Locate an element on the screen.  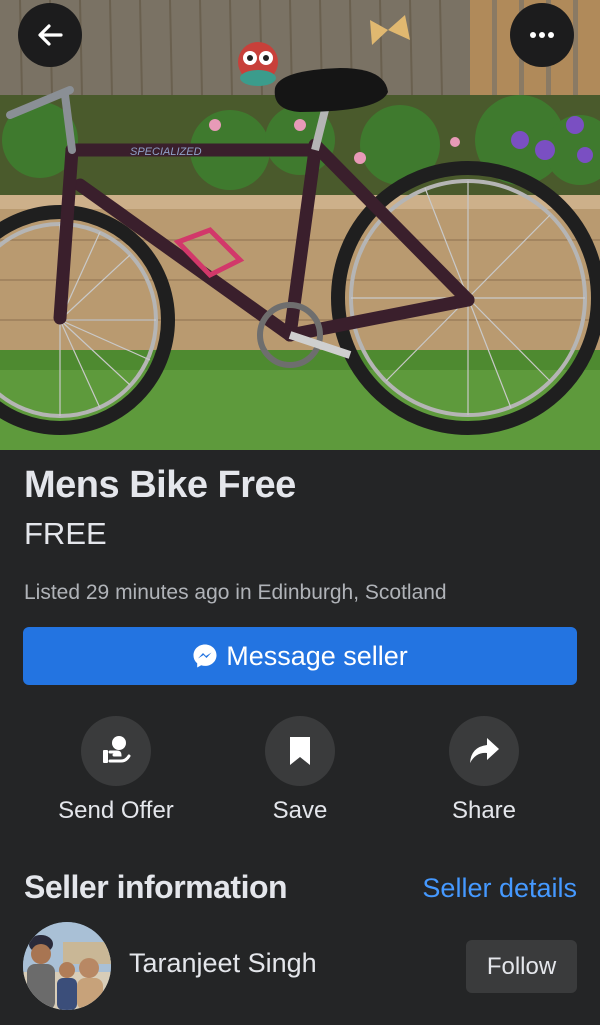
seller-avatar-photo is located at coordinates (67, 966).